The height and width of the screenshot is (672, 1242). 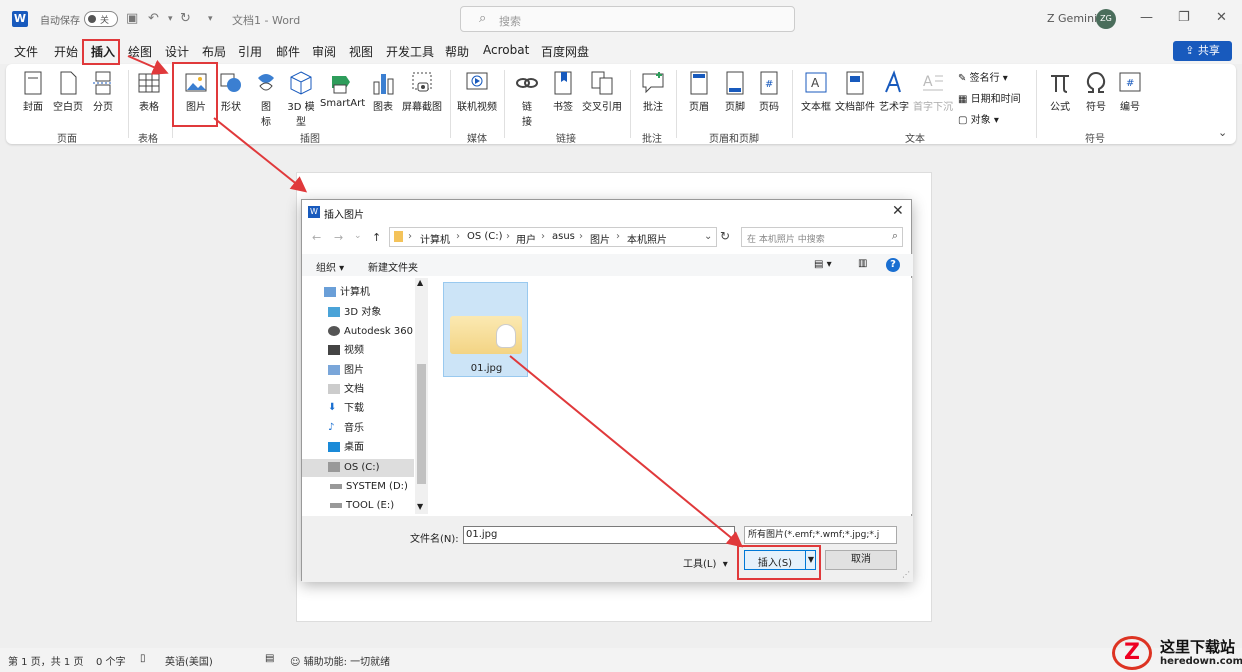 What do you see at coordinates (1132, 653) in the screenshot?
I see `z-logo-icon: Z` at bounding box center [1132, 653].